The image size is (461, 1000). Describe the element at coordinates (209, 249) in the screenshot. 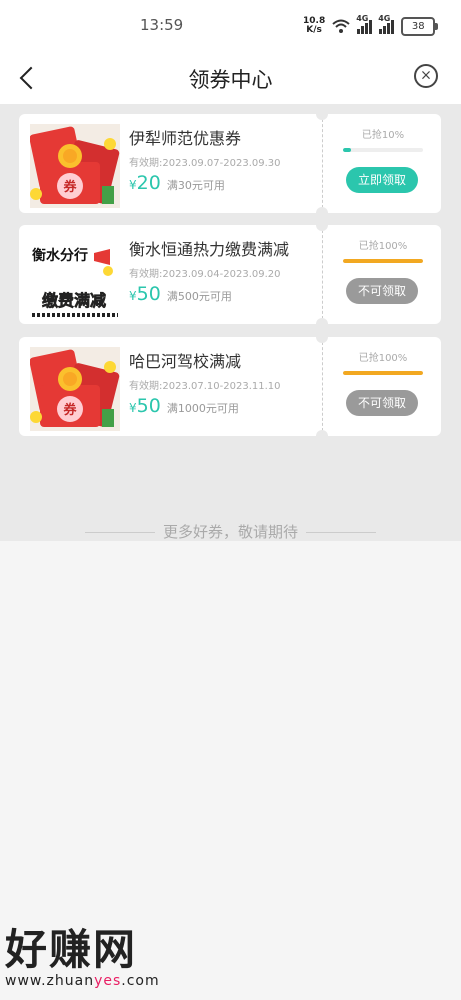

I see `coupon-title: 衡水恒通热力缴费满减` at that location.